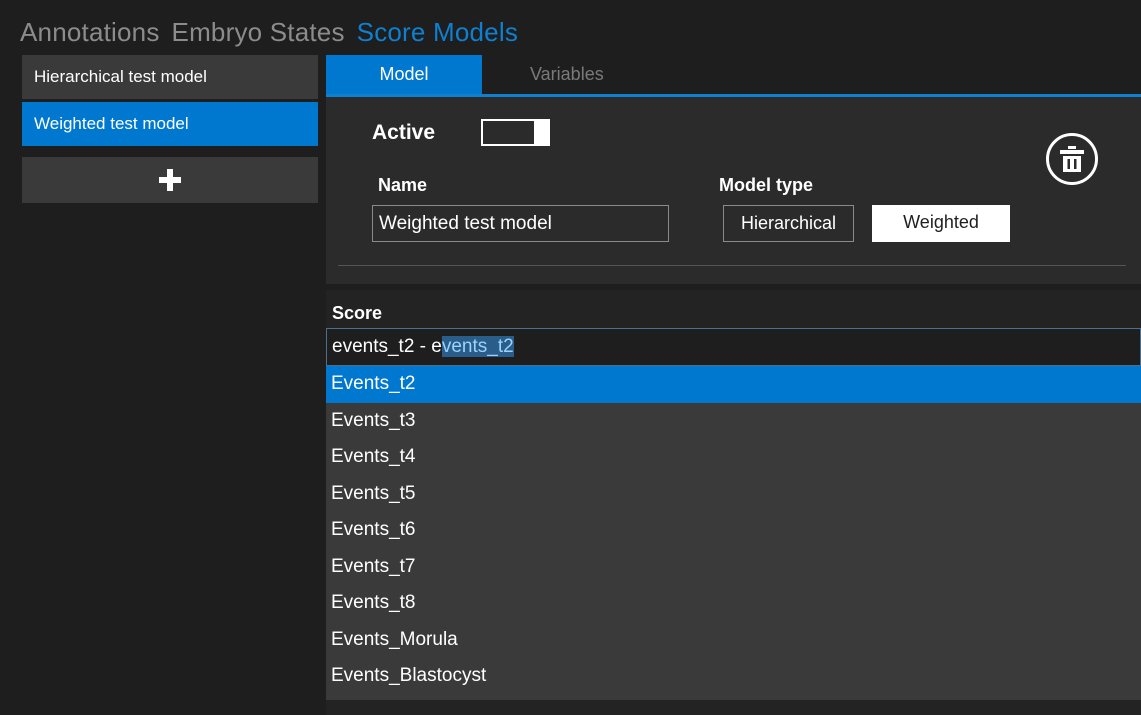 This screenshot has width=1141, height=715. What do you see at coordinates (732, 265) in the screenshot?
I see `section-divider` at bounding box center [732, 265].